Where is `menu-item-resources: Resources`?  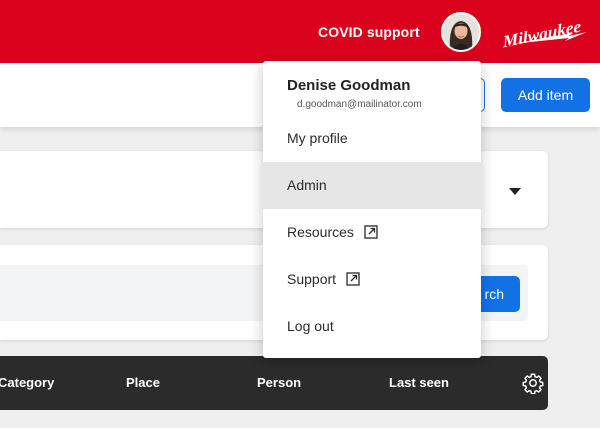 menu-item-resources: Resources is located at coordinates (372, 232).